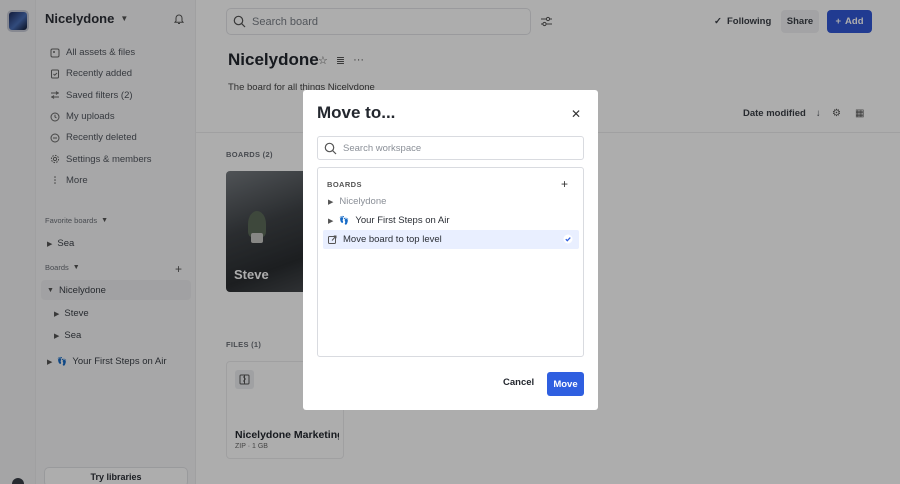  I want to click on row-label: Nicelydone, so click(363, 201).